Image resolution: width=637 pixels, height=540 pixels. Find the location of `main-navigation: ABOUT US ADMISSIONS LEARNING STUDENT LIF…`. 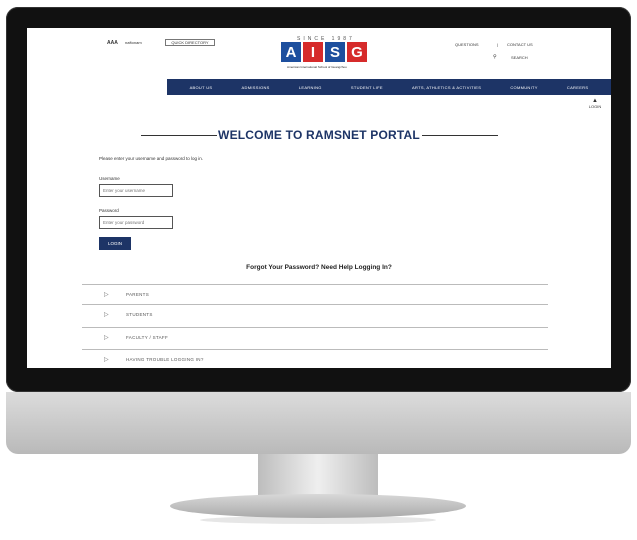

main-navigation: ABOUT US ADMISSIONS LEARNING STUDENT LIF… is located at coordinates (389, 87).